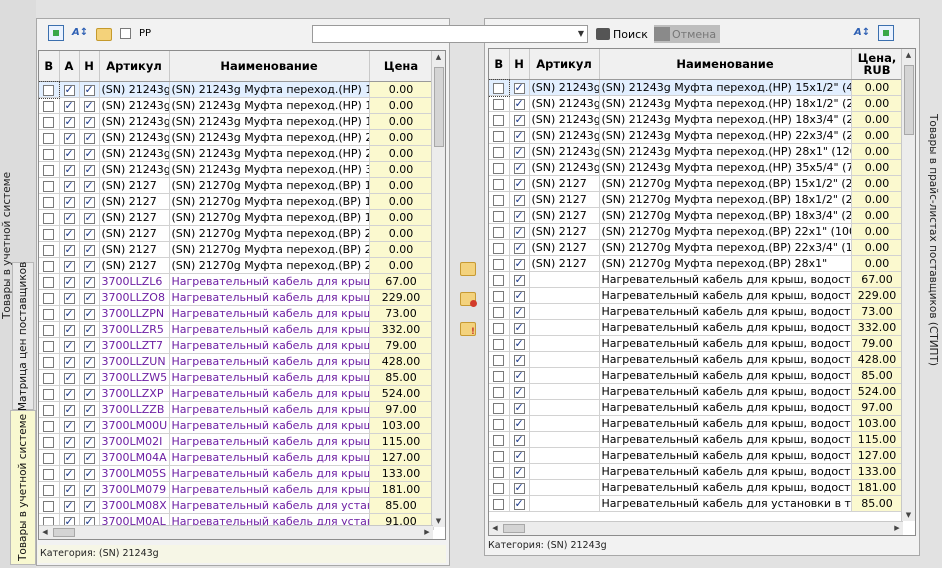 The image size is (942, 568). Describe the element at coordinates (69, 66) in the screenshot. I see `col-header-a: А` at that location.